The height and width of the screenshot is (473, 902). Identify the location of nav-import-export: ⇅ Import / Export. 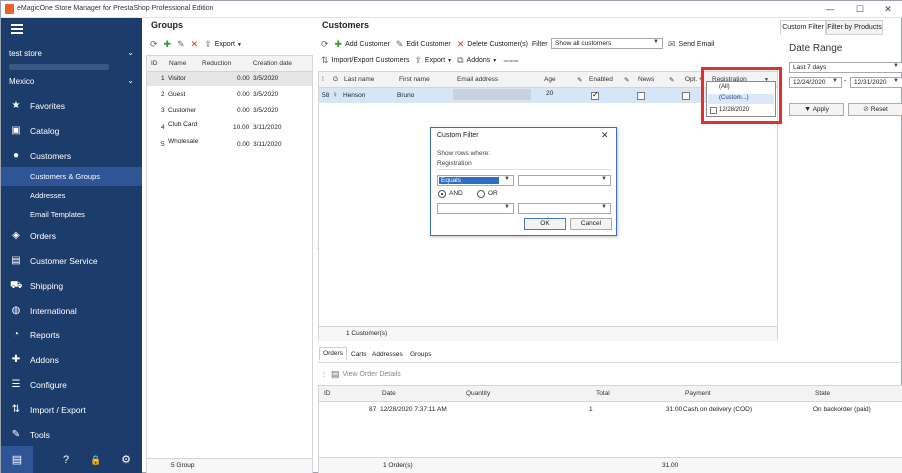
(71, 410).